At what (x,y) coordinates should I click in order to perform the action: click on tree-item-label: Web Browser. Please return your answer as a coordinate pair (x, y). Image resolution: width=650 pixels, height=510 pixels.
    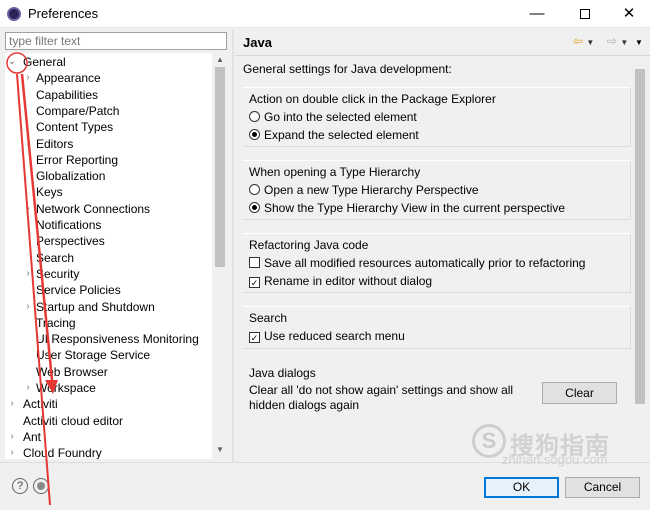
    Looking at the image, I should click on (72, 371).